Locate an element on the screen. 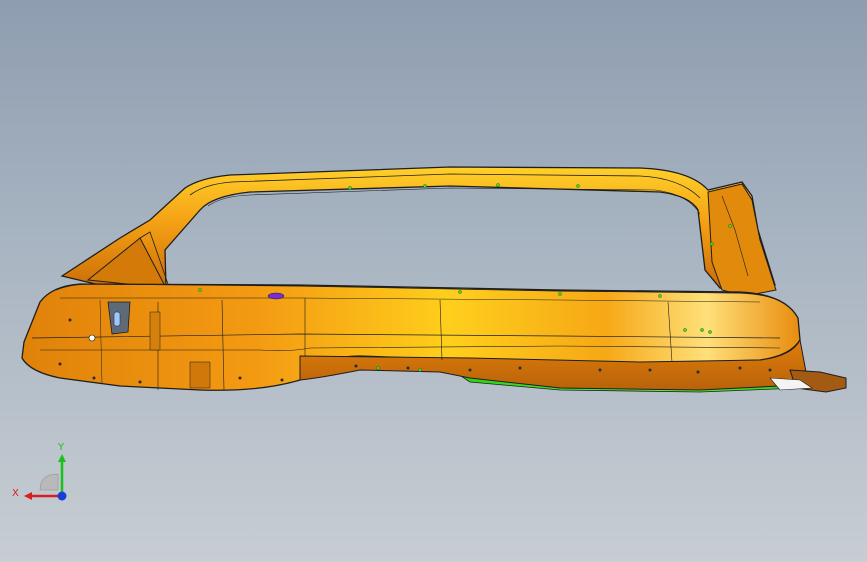  fastener-feature is located at coordinates (276, 296).